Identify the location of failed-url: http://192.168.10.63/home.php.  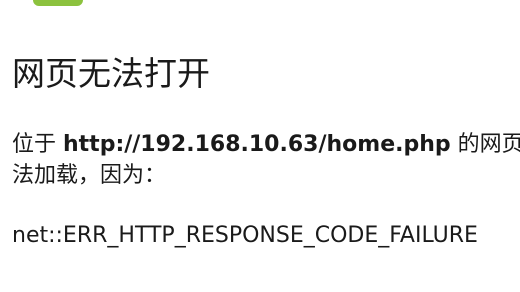
(257, 144).